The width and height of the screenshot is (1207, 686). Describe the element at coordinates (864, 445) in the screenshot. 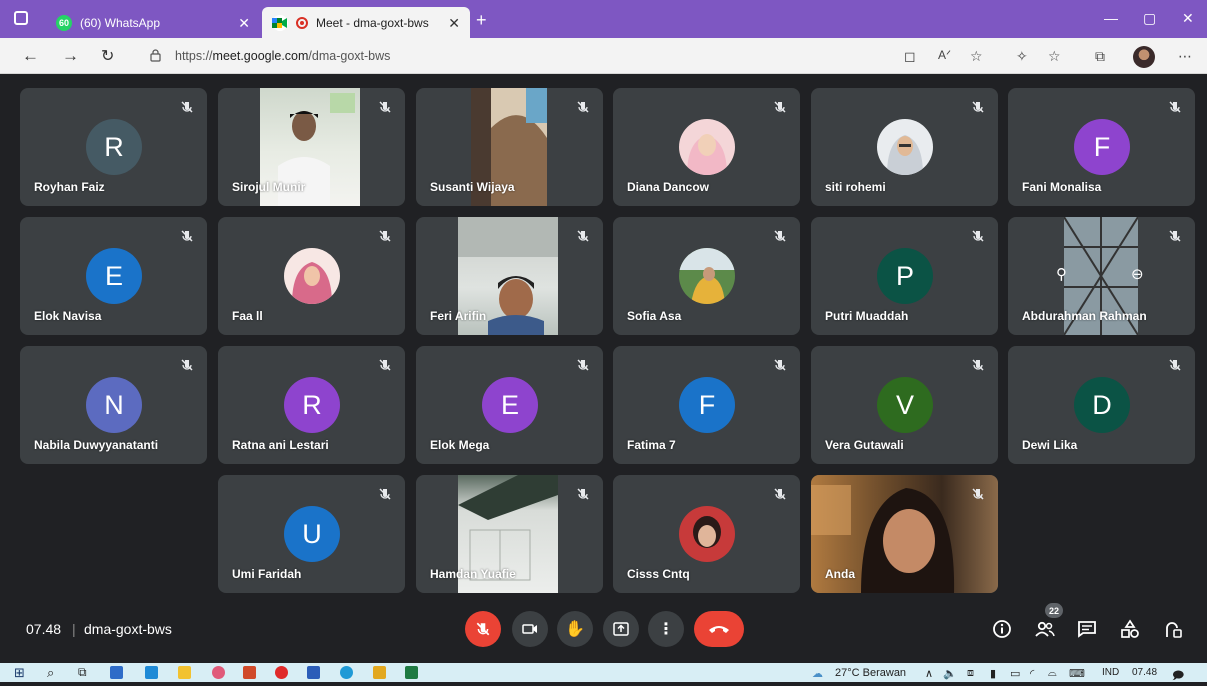

I see `participant-name: Vera Gutawali` at that location.